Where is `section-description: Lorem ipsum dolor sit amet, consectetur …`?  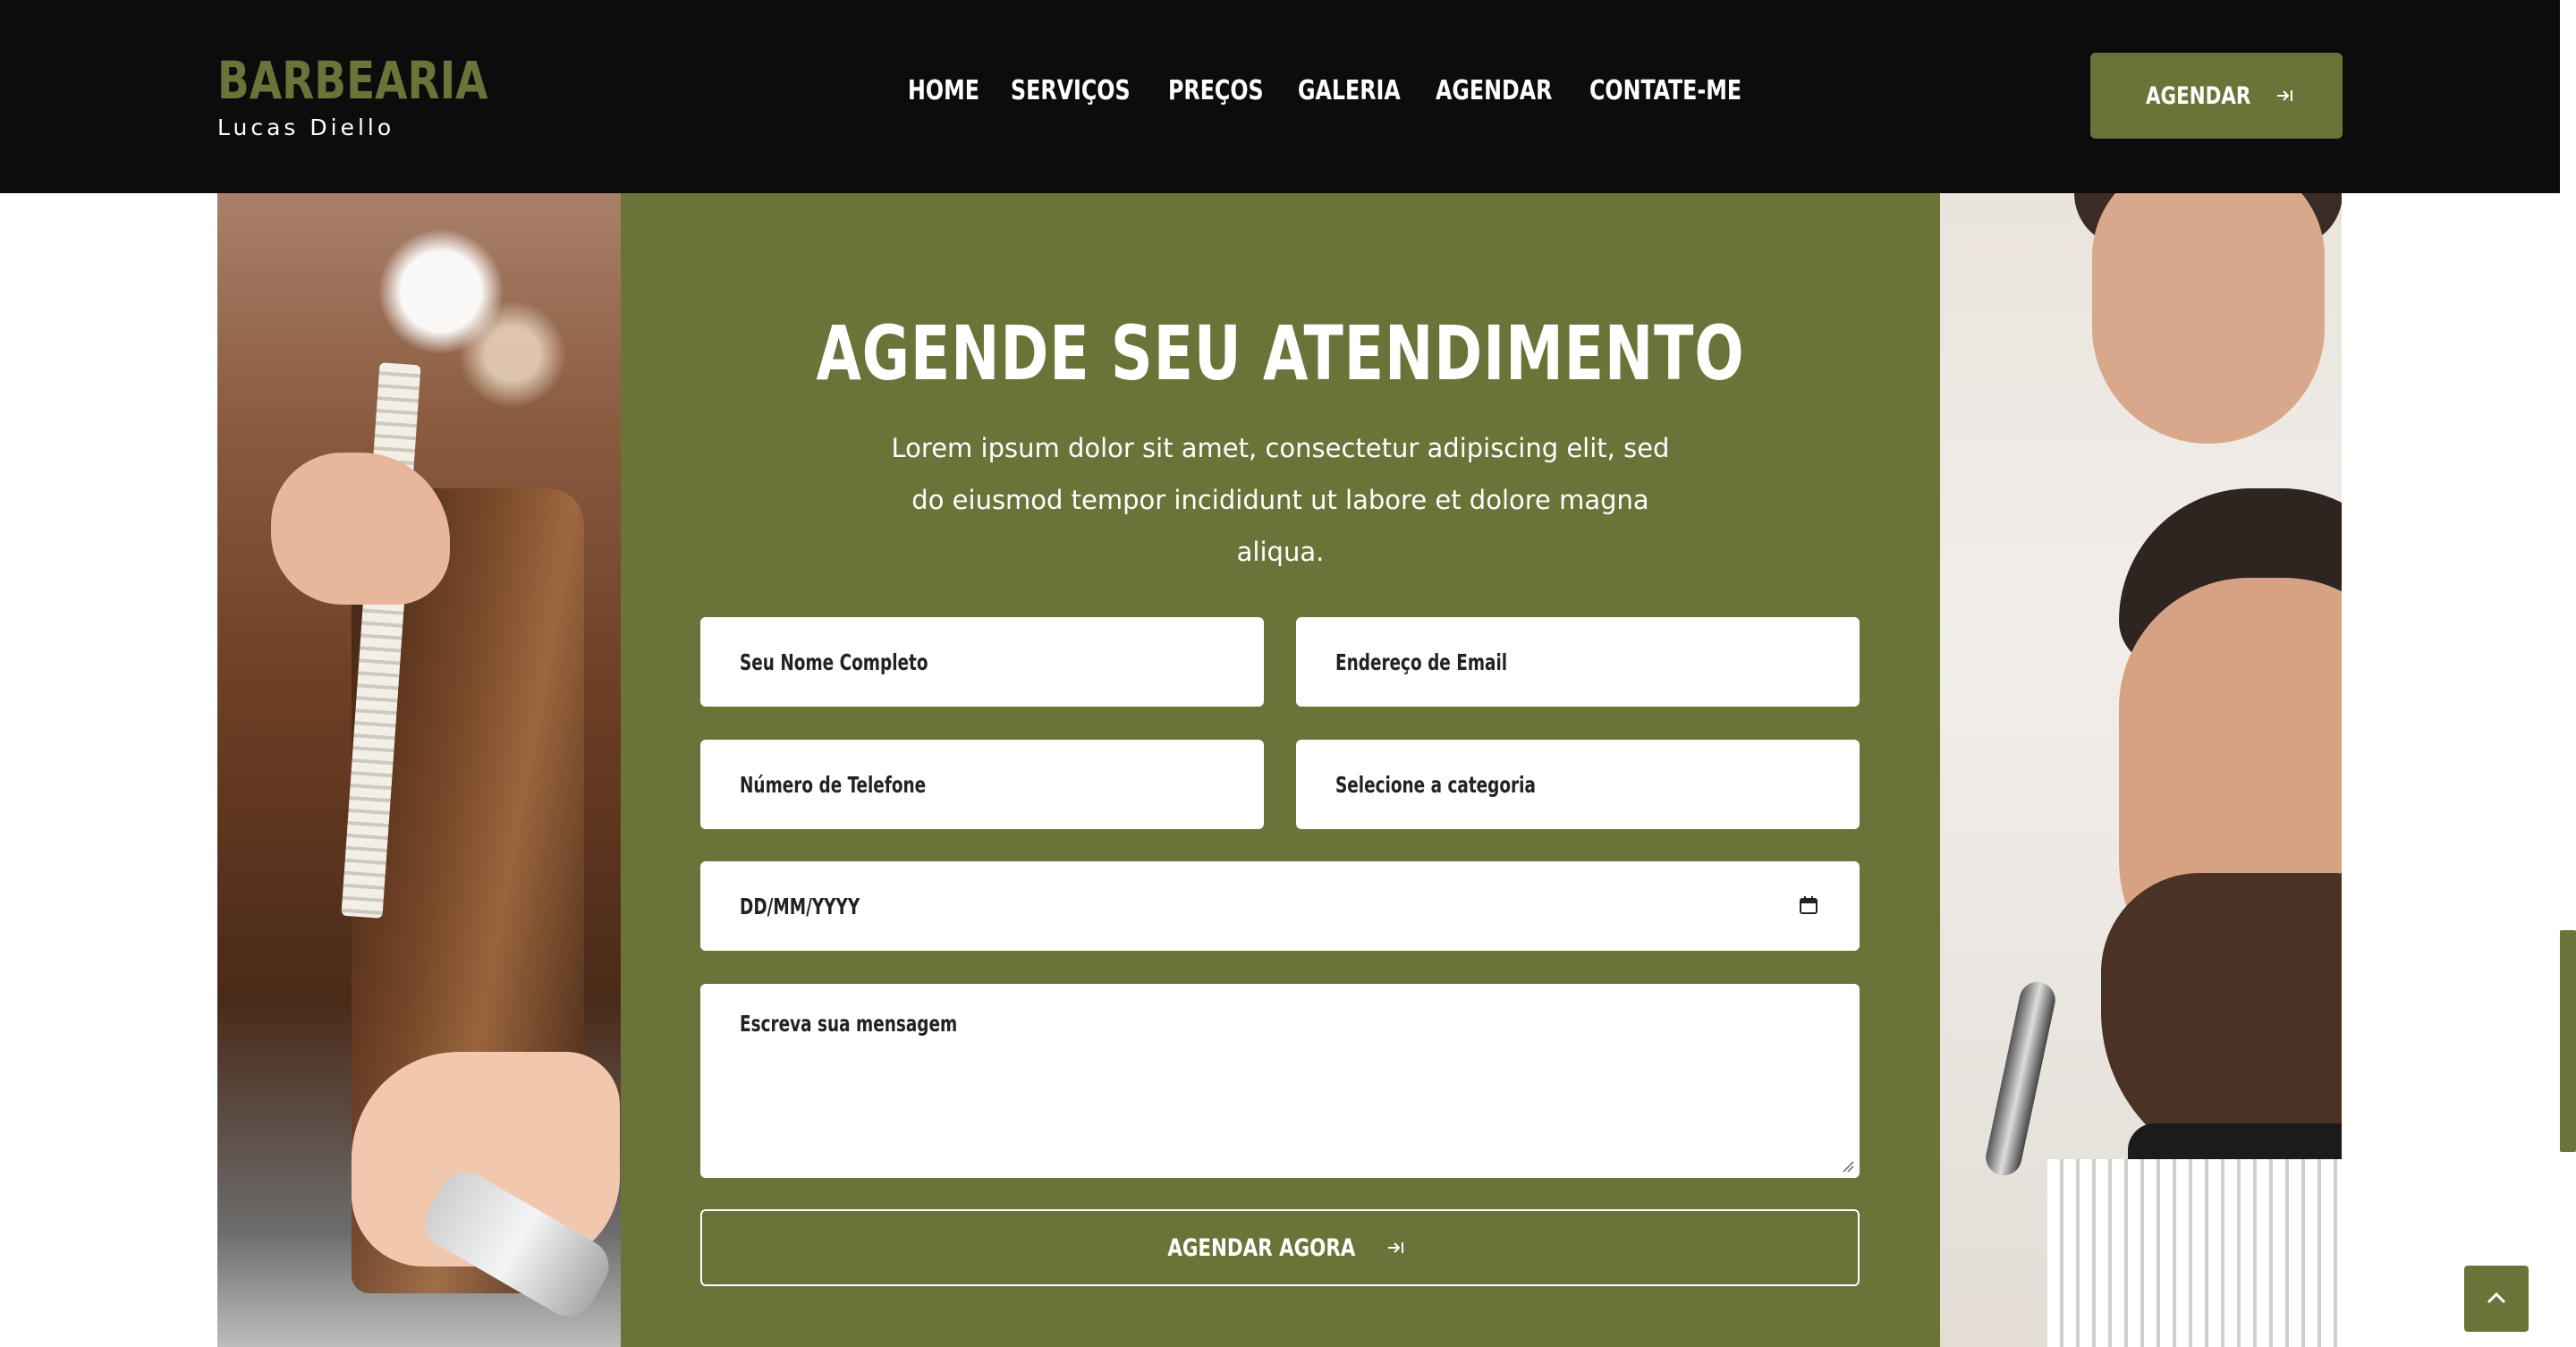 section-description: Lorem ipsum dolor sit amet, consectetur … is located at coordinates (1280, 500).